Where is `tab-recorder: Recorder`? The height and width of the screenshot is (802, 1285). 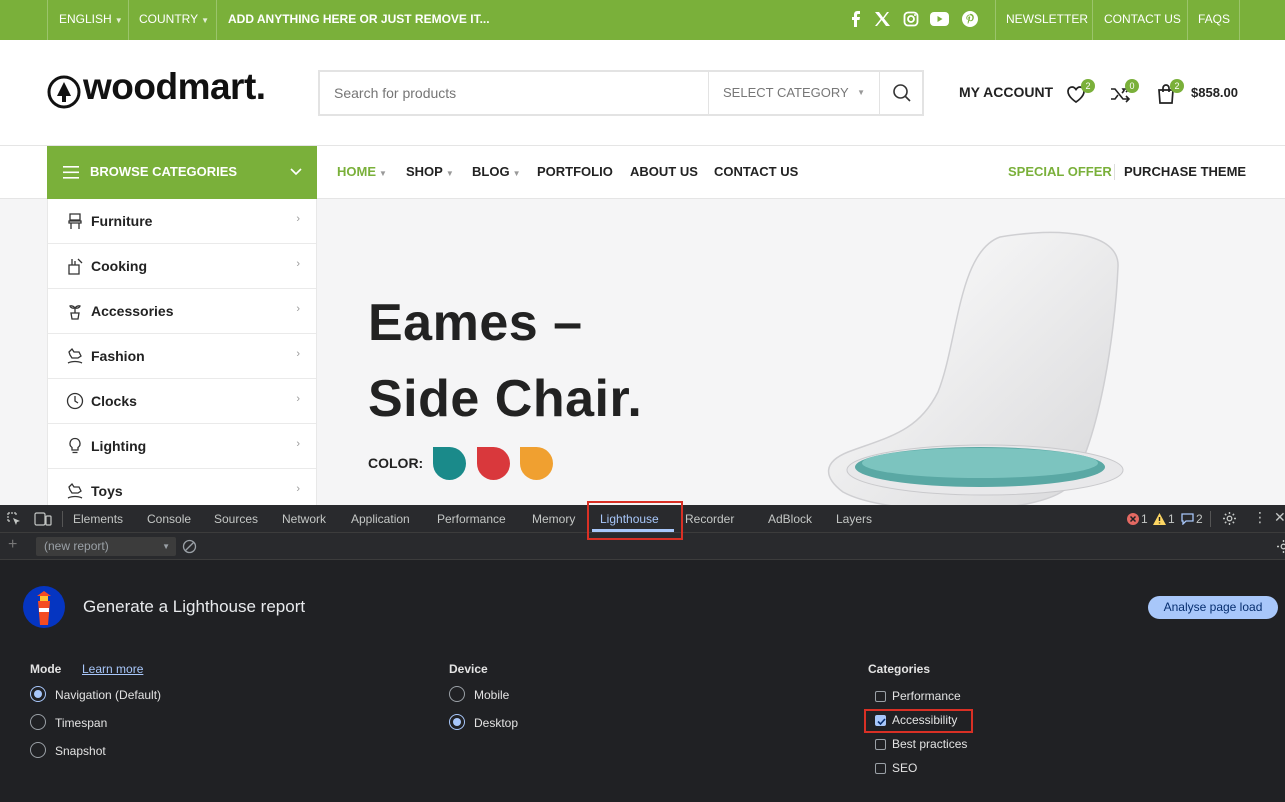
tab-recorder: Recorder is located at coordinates (709, 519).